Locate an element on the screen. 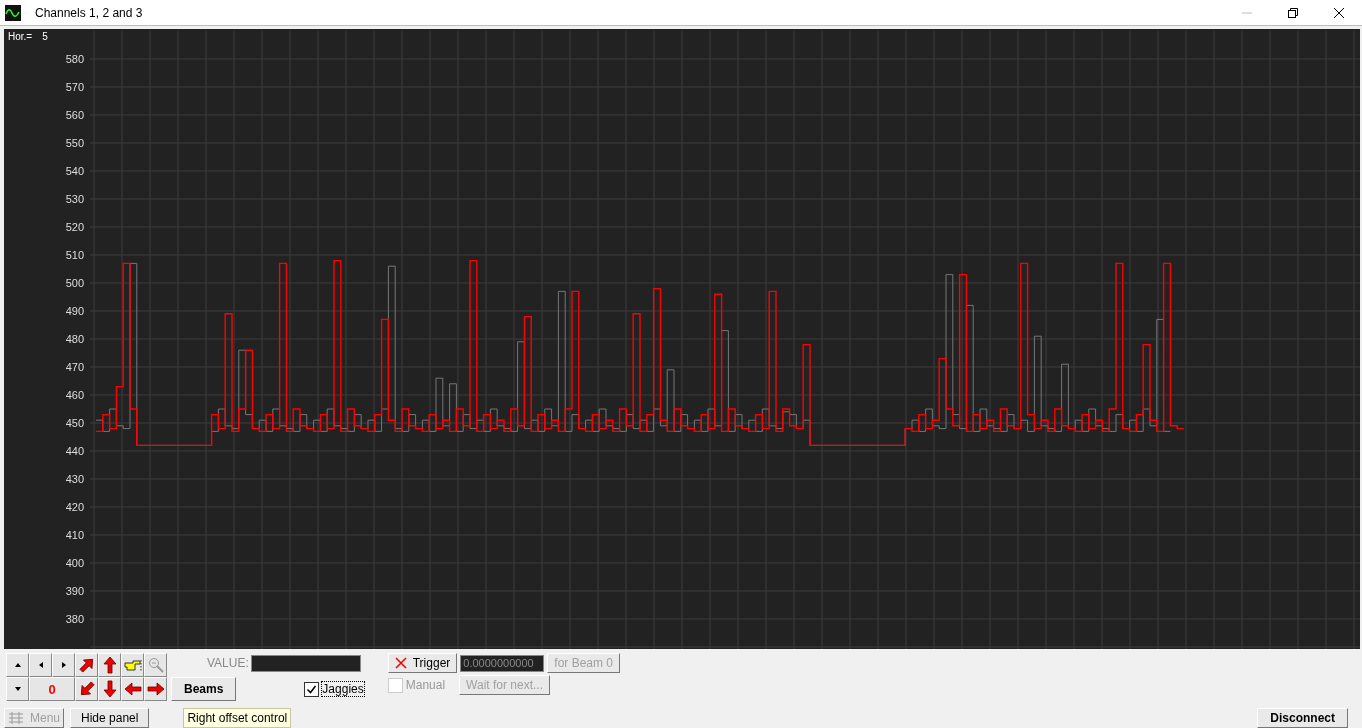 This screenshot has width=1362, height=728. axis-label: 450 is located at coordinates (74, 423).